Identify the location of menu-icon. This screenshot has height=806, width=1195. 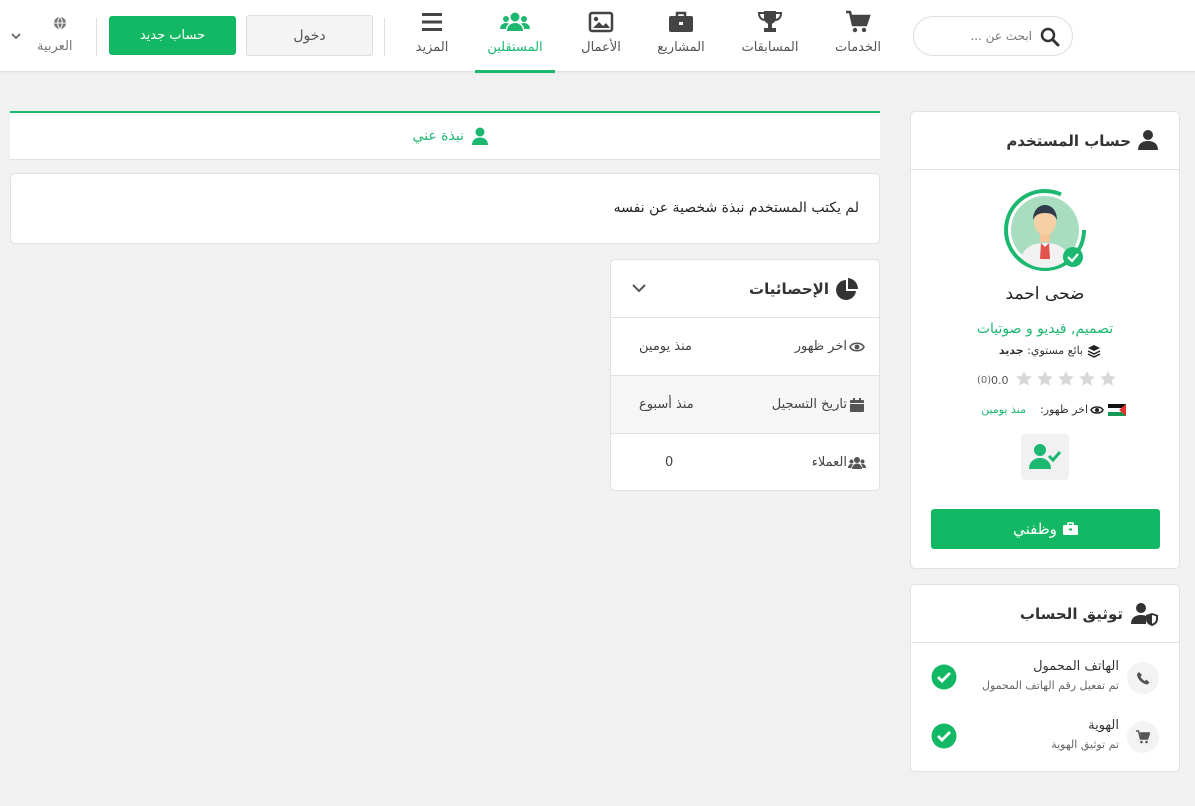
(432, 22).